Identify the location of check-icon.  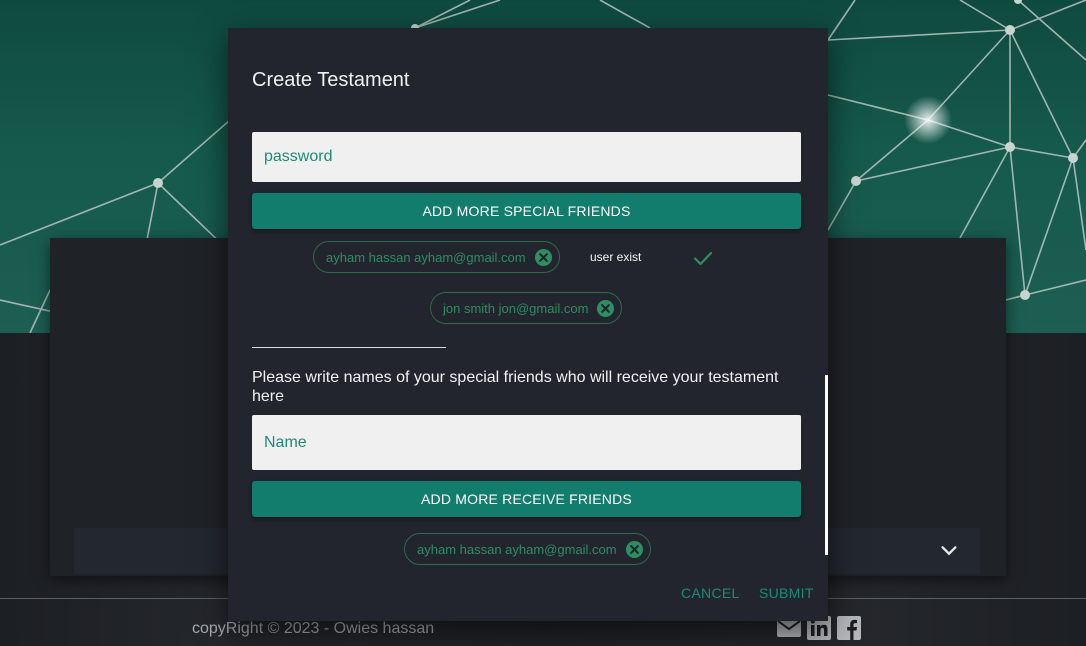
(703, 258).